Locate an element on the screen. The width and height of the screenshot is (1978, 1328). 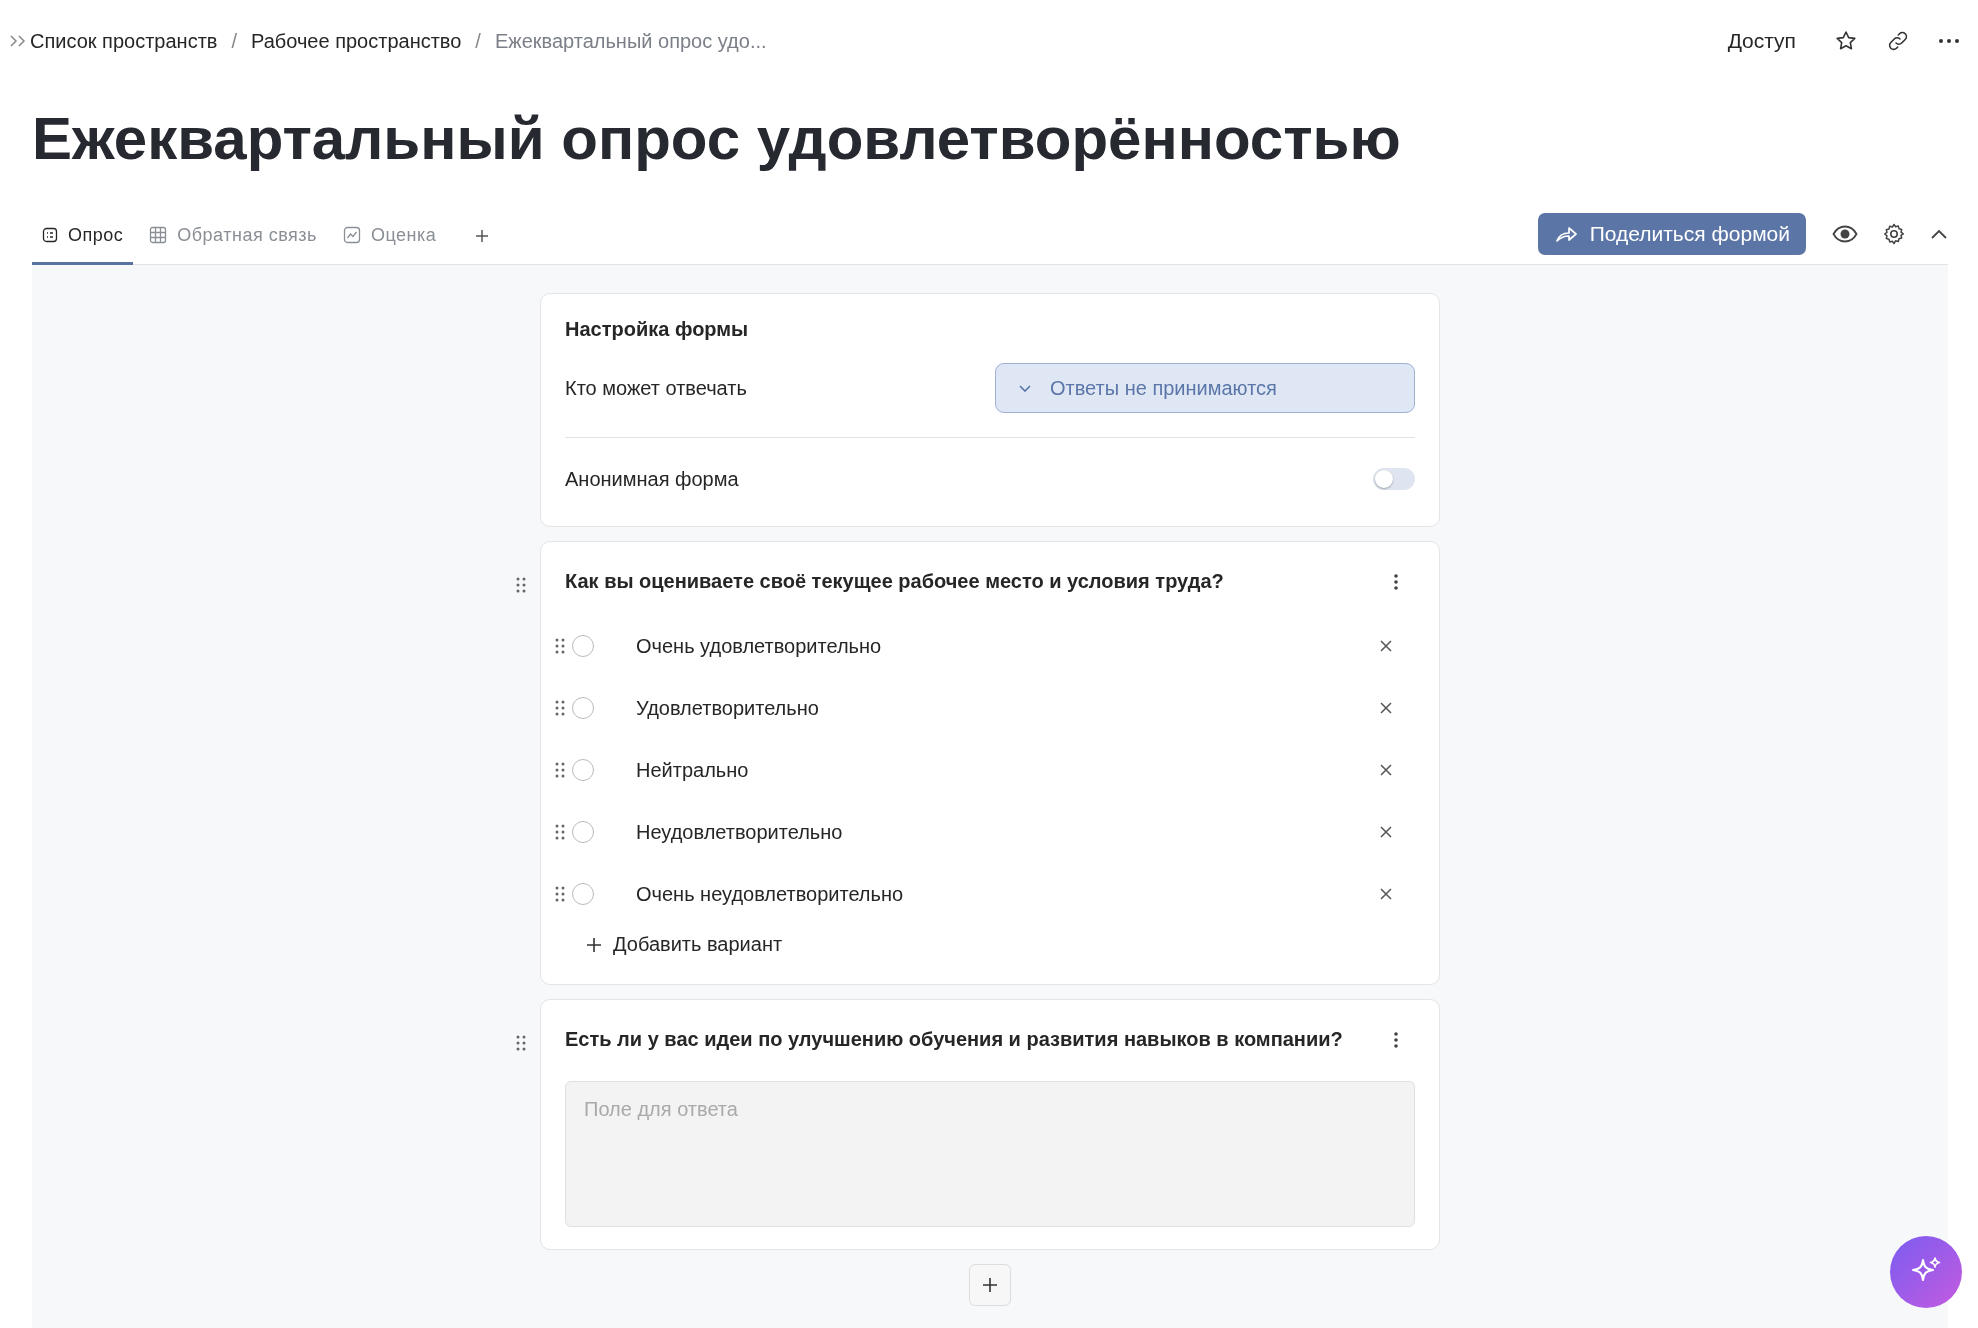
setting-label: Анонимная форма is located at coordinates (652, 479).